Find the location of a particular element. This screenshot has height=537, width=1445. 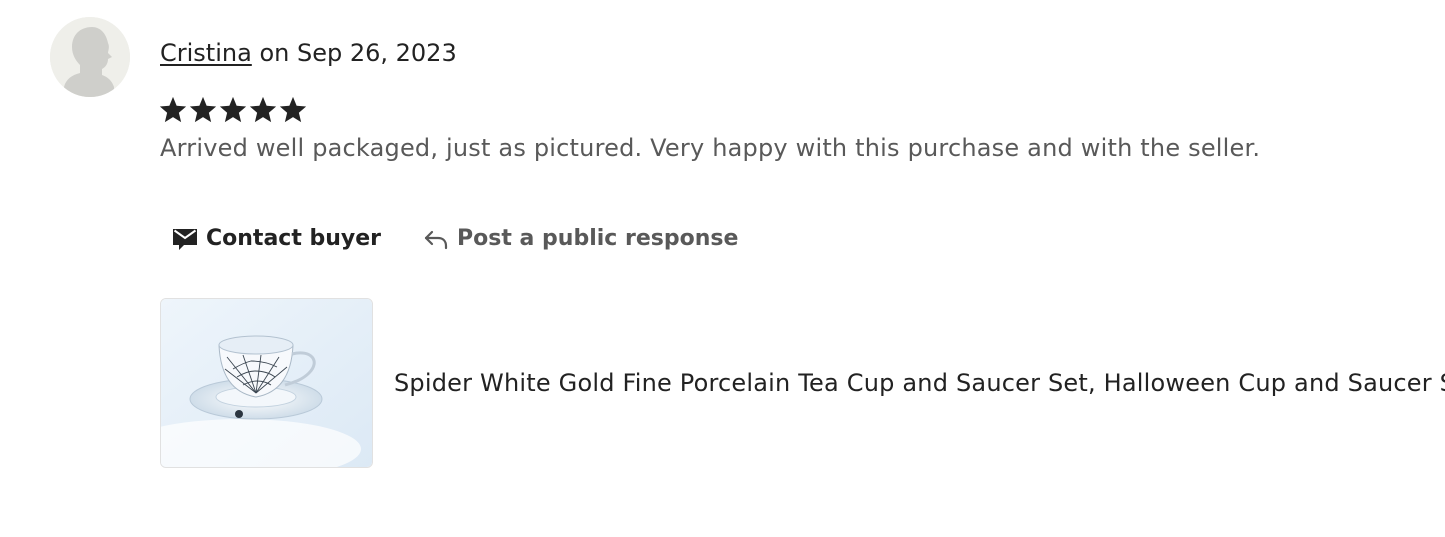

author-link: Cristina is located at coordinates (206, 53).